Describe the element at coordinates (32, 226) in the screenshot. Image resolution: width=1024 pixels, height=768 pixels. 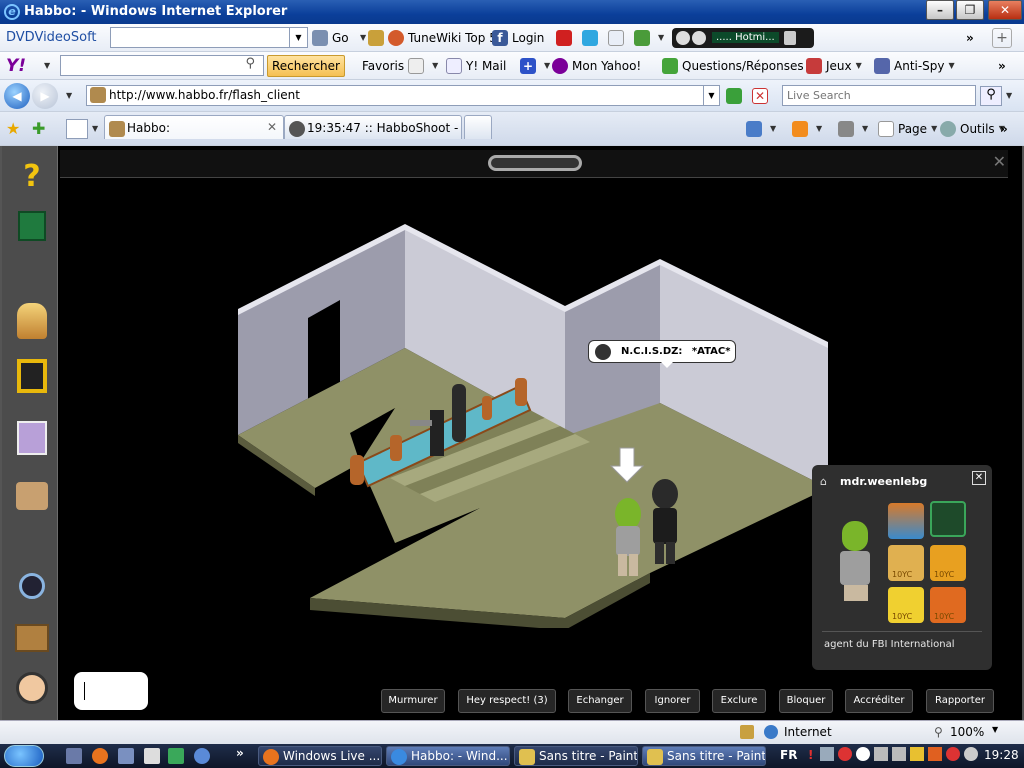
I see `exit-room-icon` at that location.